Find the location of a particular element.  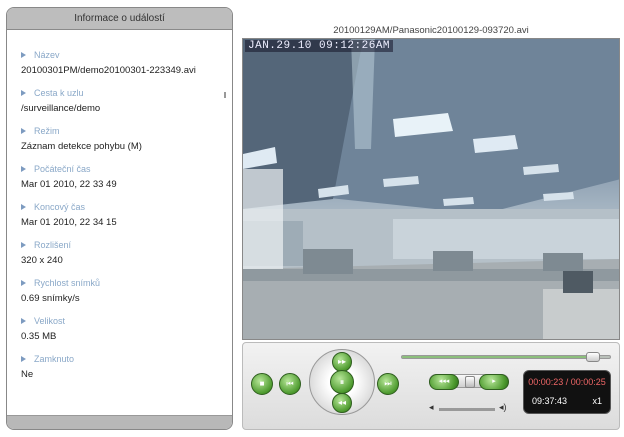

field-locked-value: Ne is located at coordinates (27, 374).